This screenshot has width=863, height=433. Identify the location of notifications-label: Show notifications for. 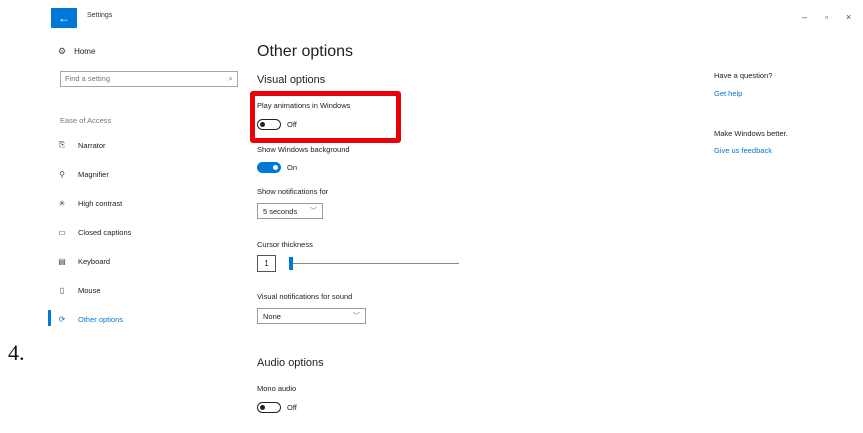
(293, 191).